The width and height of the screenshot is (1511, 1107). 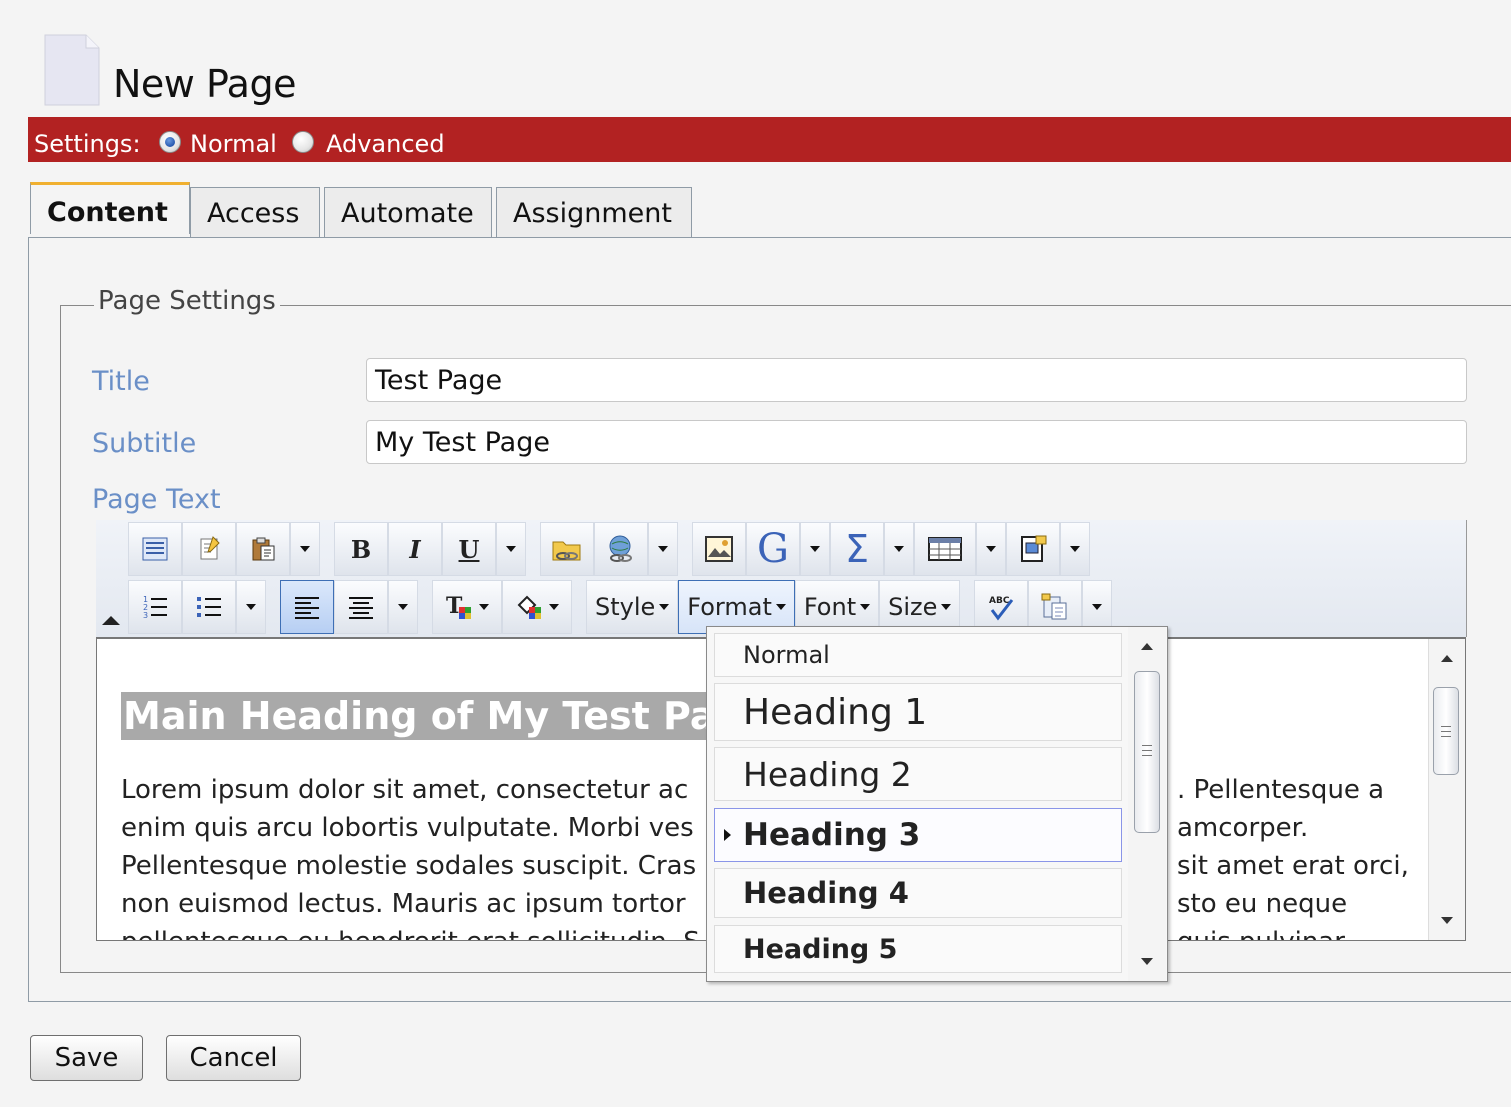 What do you see at coordinates (1147, 646) in the screenshot?
I see `dropdown-scroll-up-icon` at bounding box center [1147, 646].